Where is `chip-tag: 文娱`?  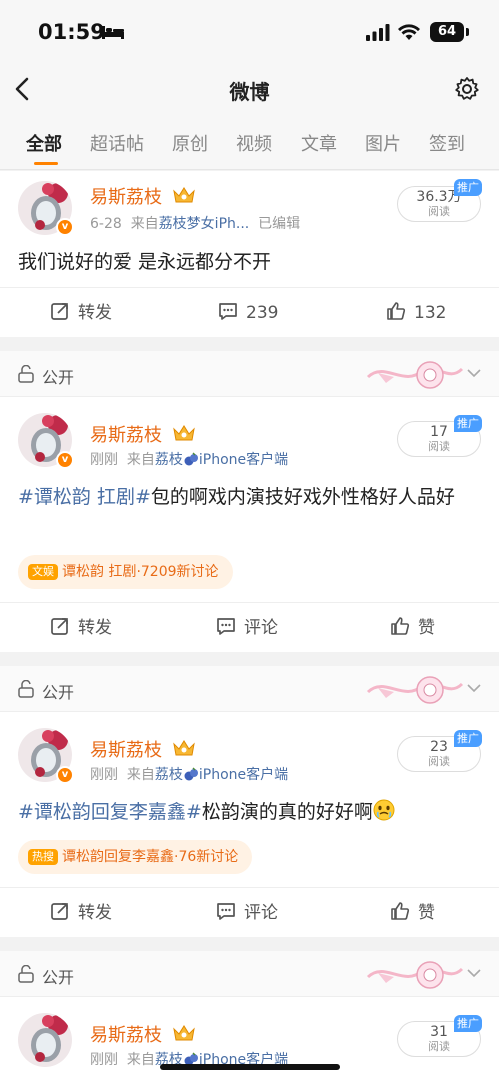 chip-tag: 文娱 is located at coordinates (43, 572).